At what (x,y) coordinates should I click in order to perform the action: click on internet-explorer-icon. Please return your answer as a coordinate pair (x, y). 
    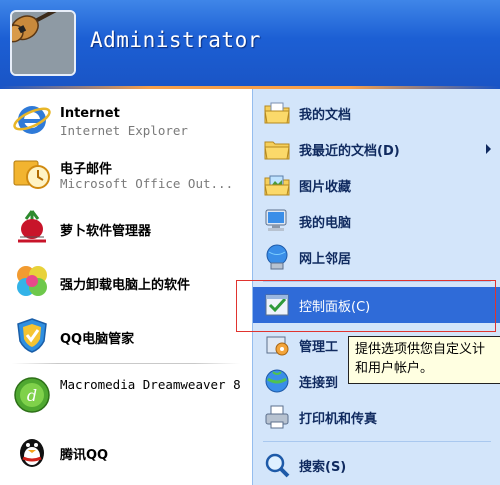
    Looking at the image, I should click on (32, 119).